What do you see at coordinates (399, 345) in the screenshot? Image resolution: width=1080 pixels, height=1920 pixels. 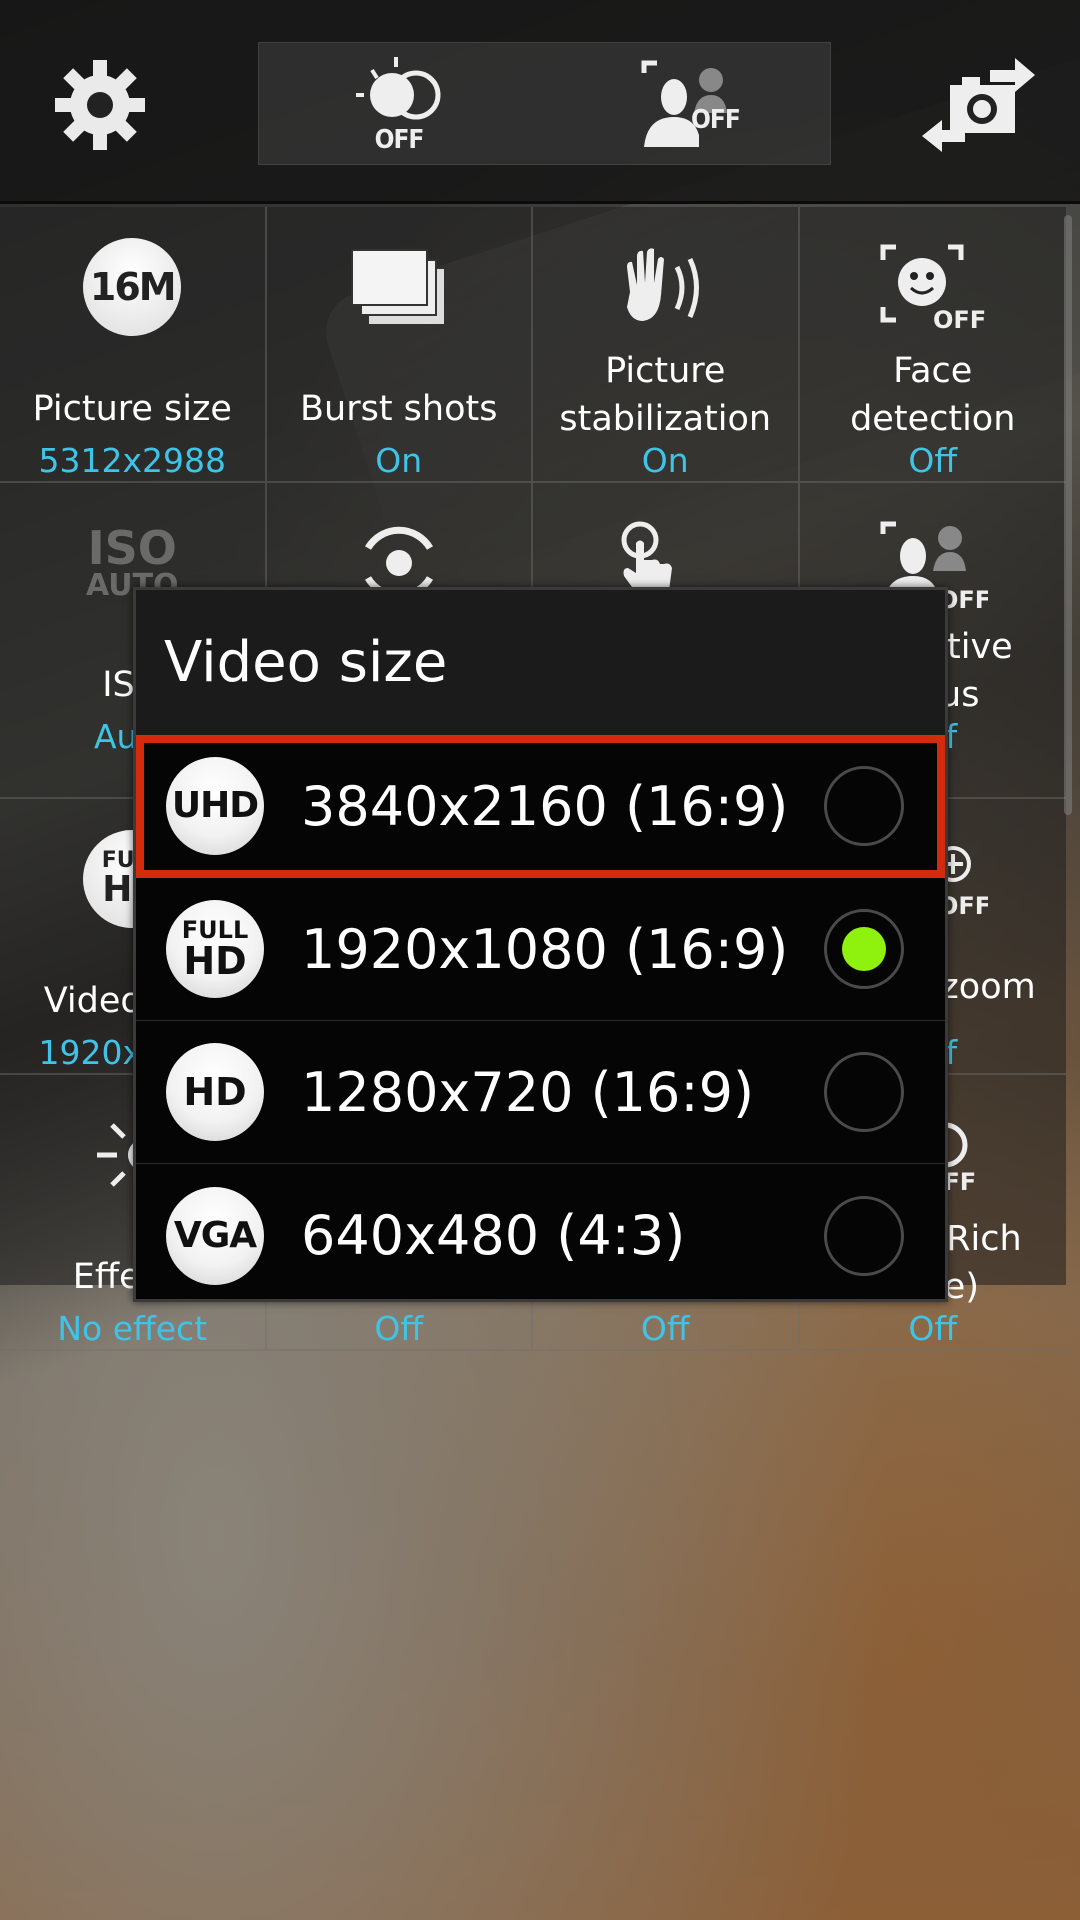 I see `setting-burst-shots: Burst shots On` at bounding box center [399, 345].